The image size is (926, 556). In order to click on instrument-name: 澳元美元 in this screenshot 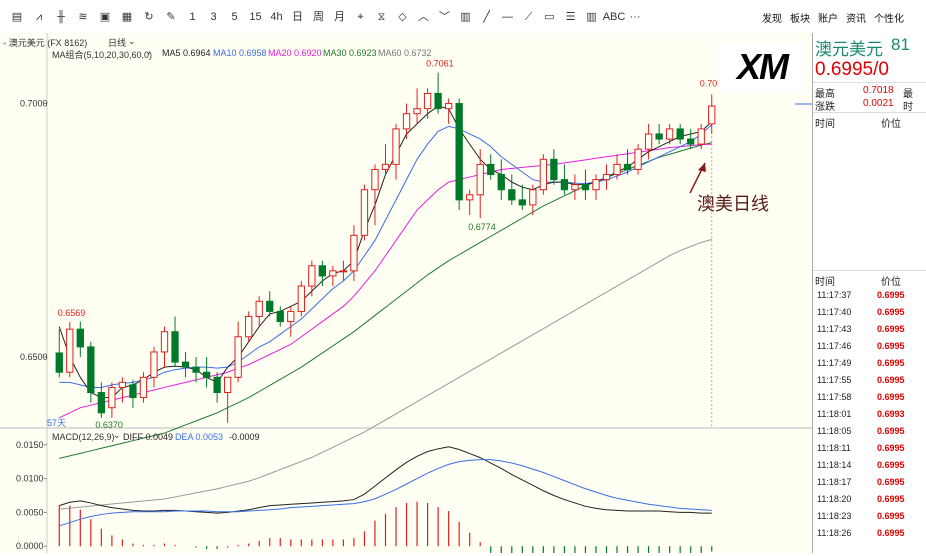, I will do `click(849, 49)`.